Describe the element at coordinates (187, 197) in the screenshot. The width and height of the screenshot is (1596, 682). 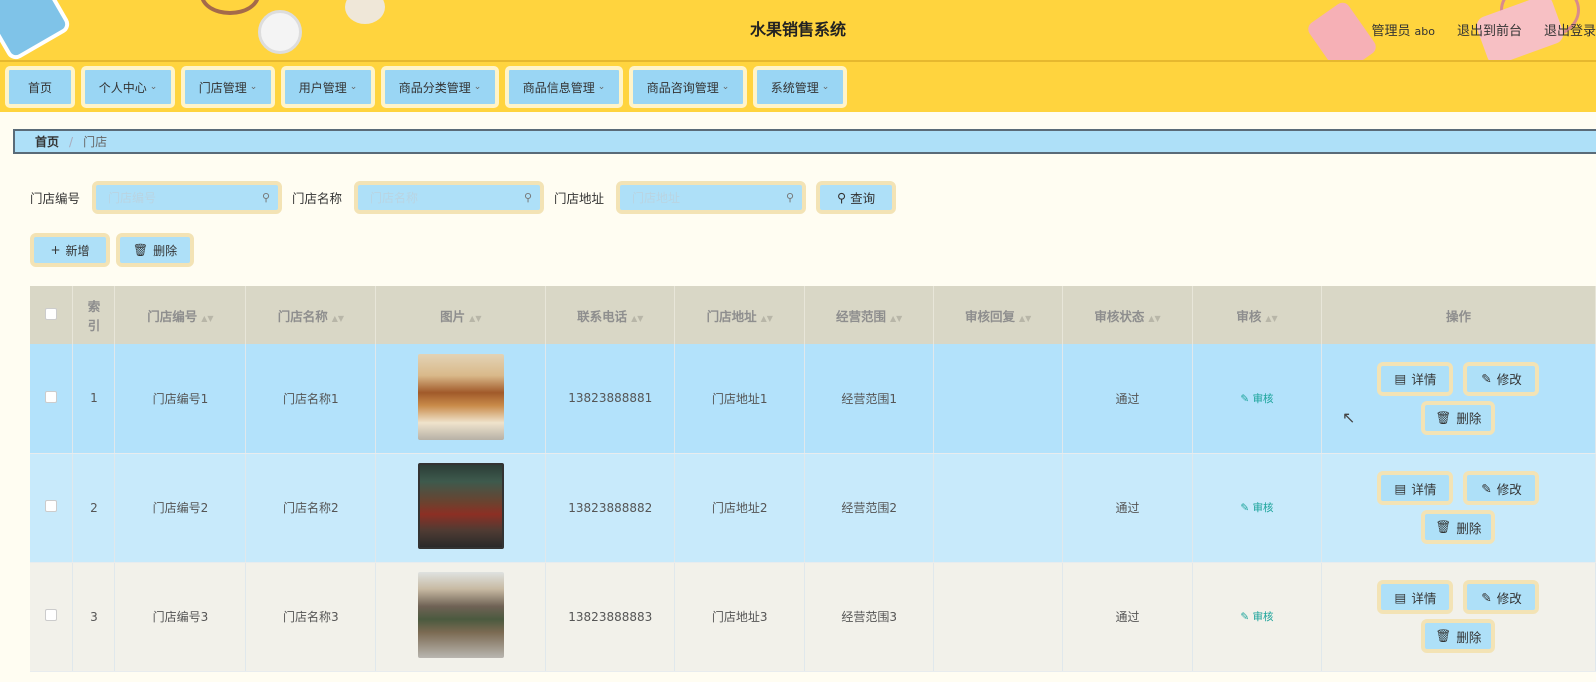
I see `store-no-input: 门店编号 ⚲` at that location.